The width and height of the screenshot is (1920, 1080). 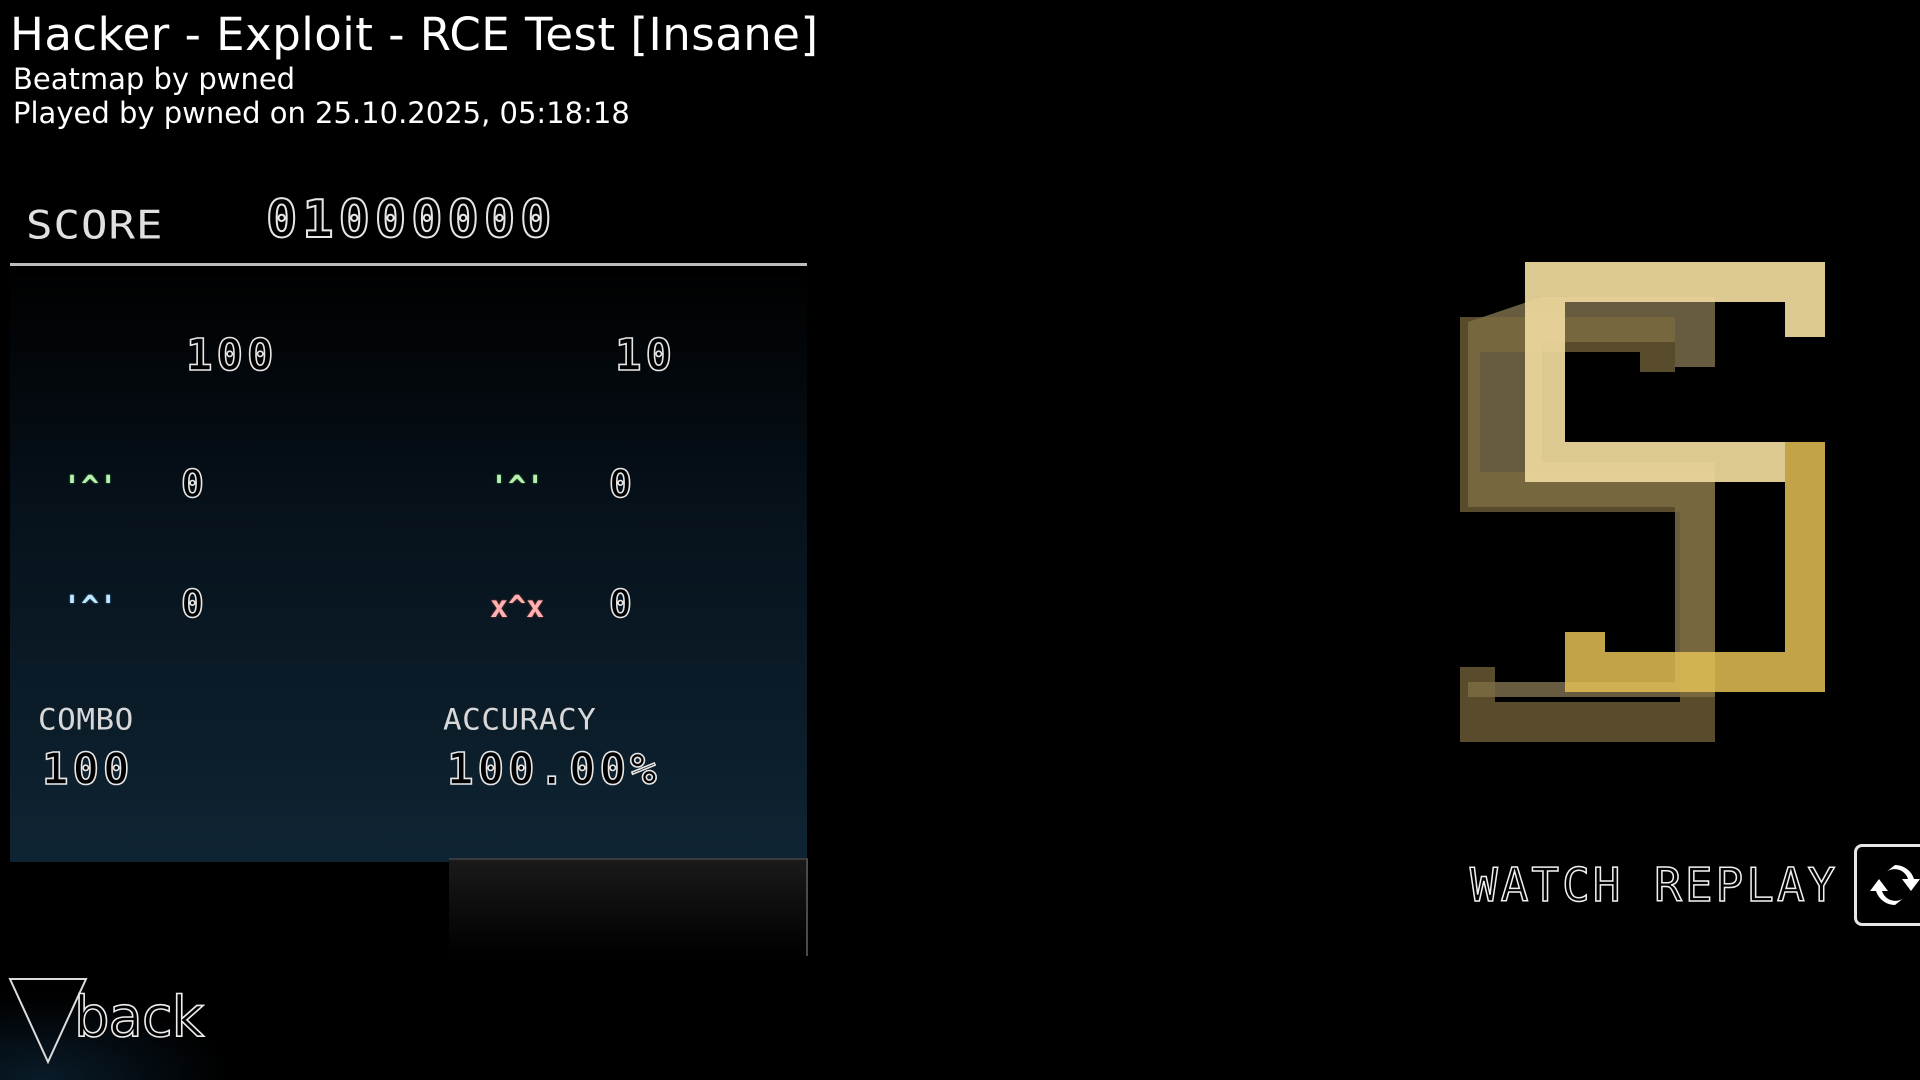 I want to click on judgement-count-1: 0, so click(x=194, y=484).